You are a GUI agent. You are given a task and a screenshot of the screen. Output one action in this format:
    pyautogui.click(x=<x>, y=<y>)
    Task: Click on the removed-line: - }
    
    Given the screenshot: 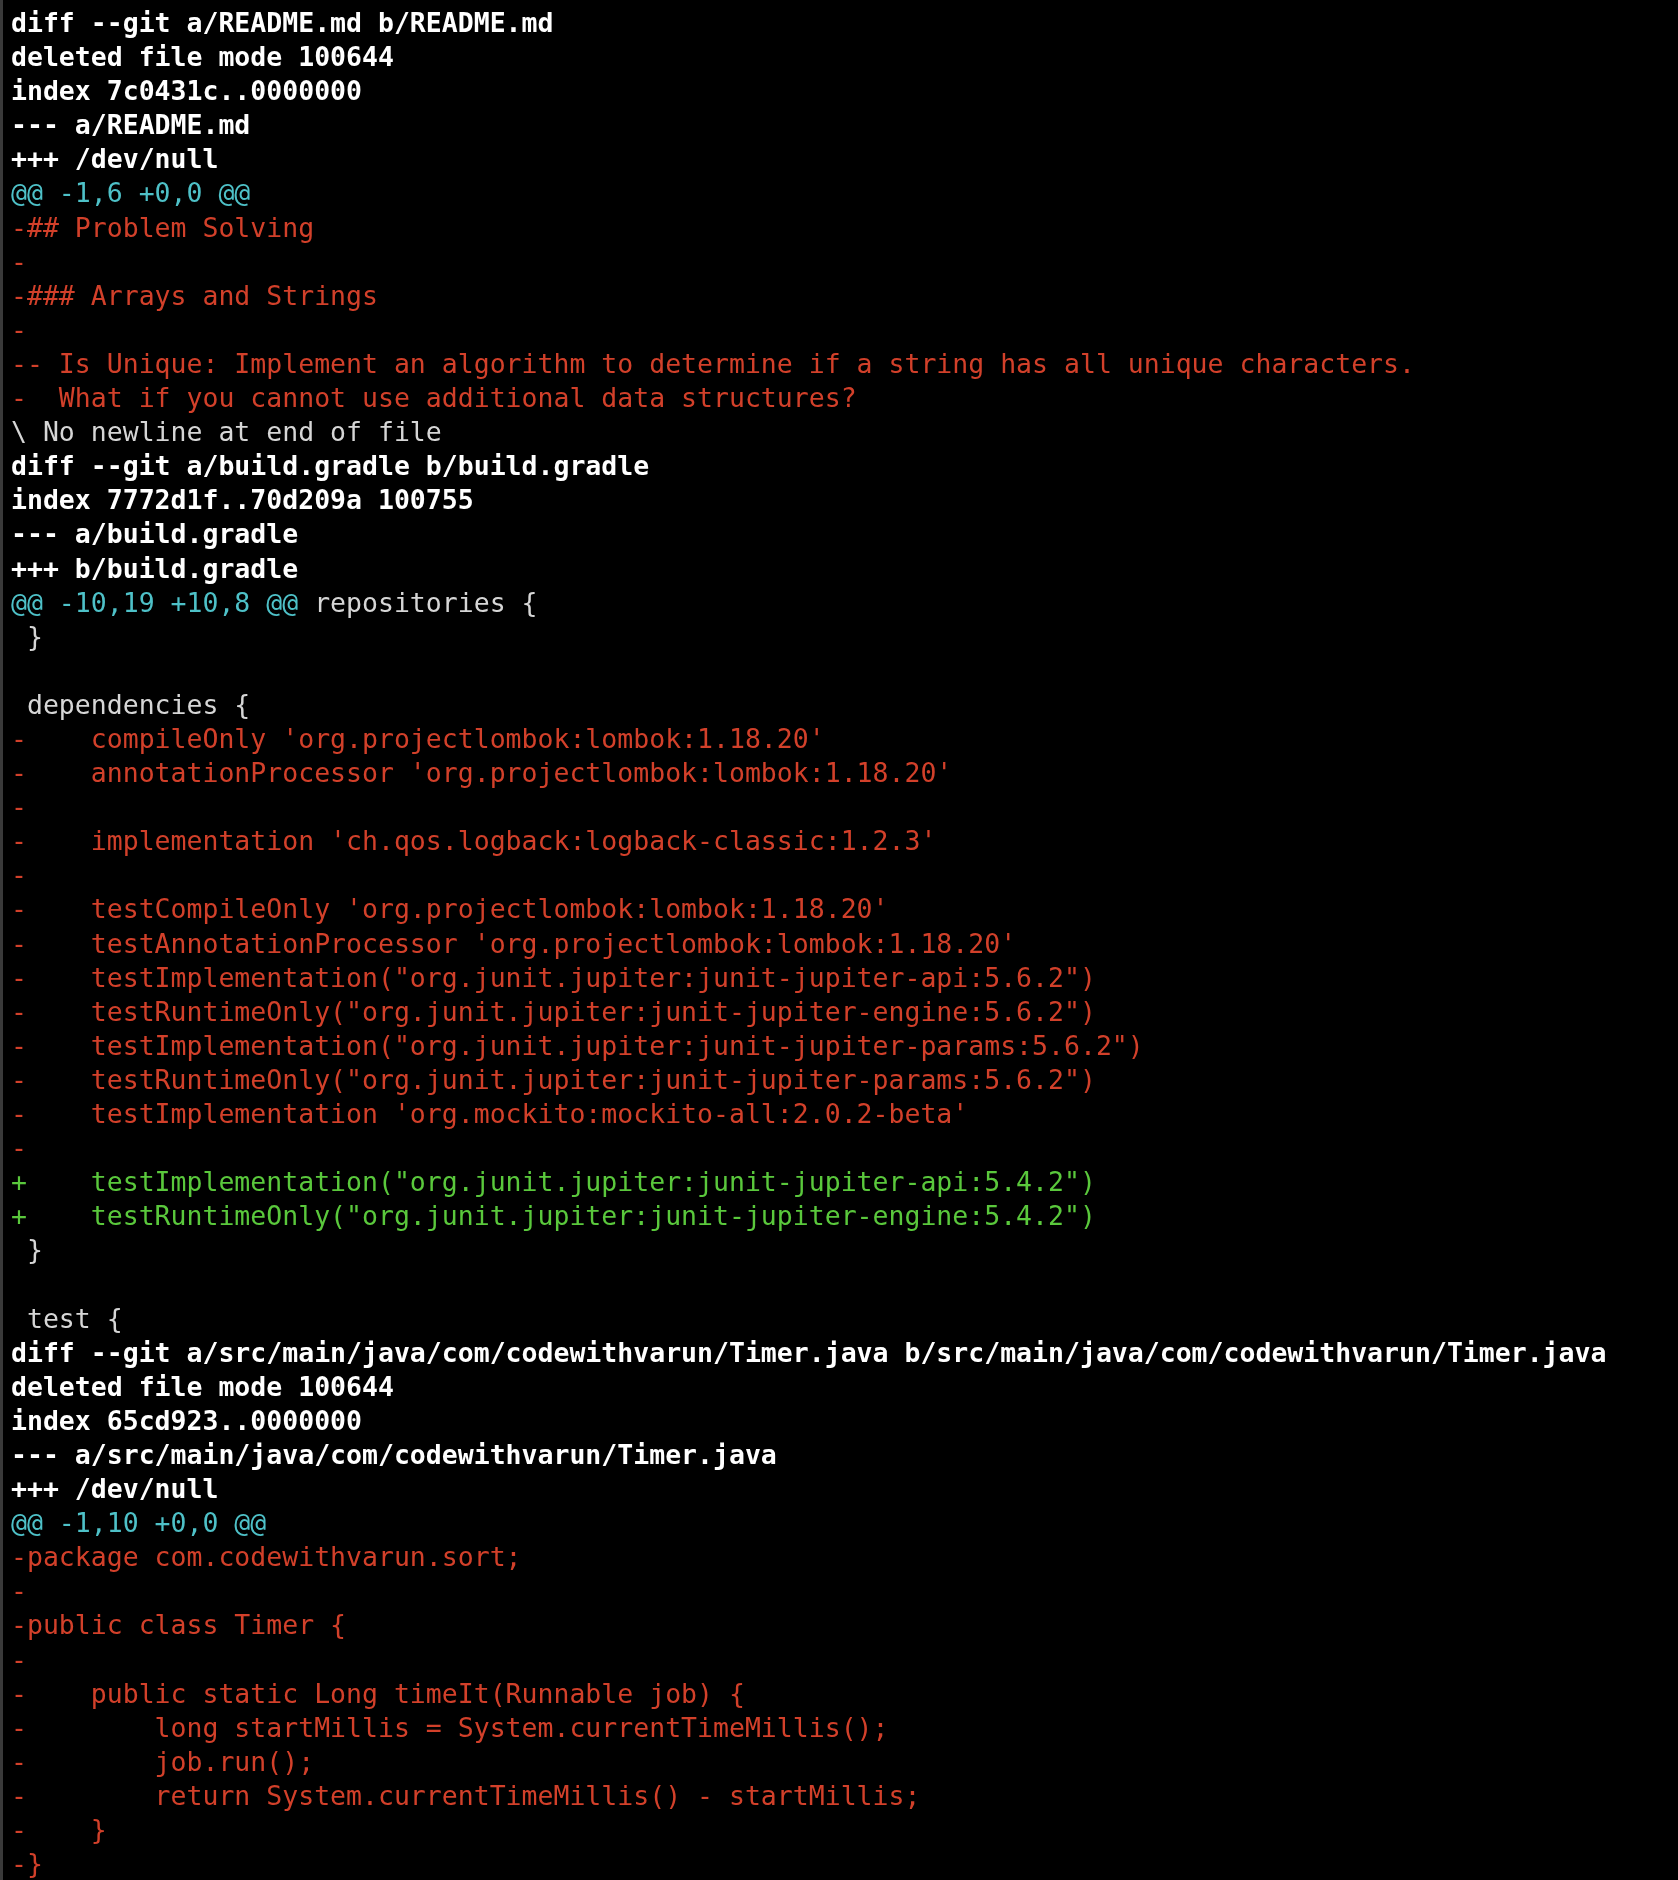 What is the action you would take?
    pyautogui.click(x=59, y=1829)
    